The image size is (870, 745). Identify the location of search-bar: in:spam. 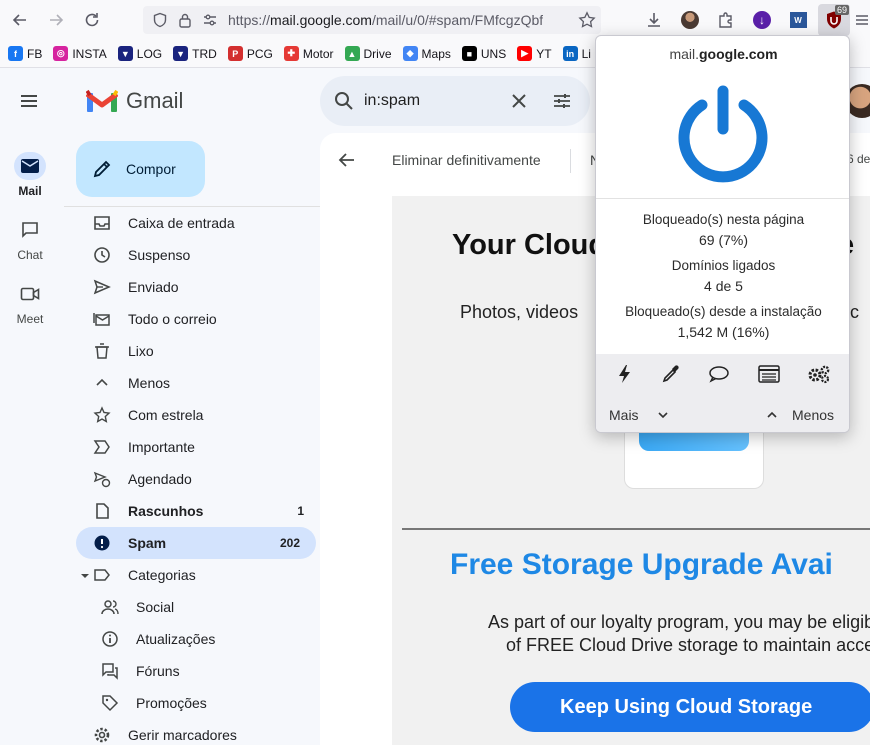
(455, 101).